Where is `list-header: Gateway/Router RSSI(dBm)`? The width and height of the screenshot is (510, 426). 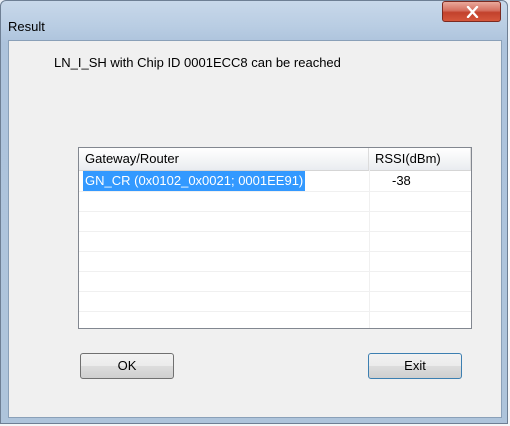 list-header: Gateway/Router RSSI(dBm) is located at coordinates (275, 159).